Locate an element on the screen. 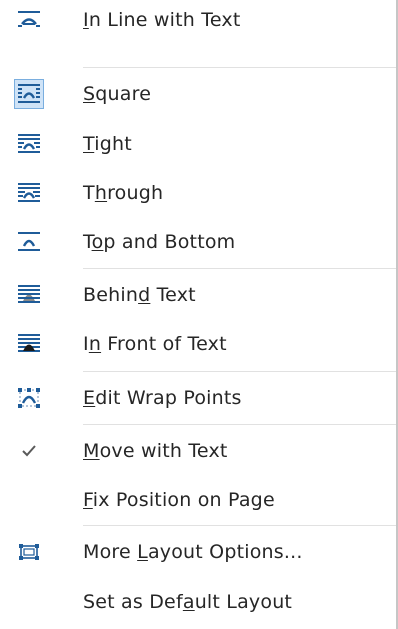 The image size is (398, 629). menu-item-label: Move with Text is located at coordinates (155, 450).